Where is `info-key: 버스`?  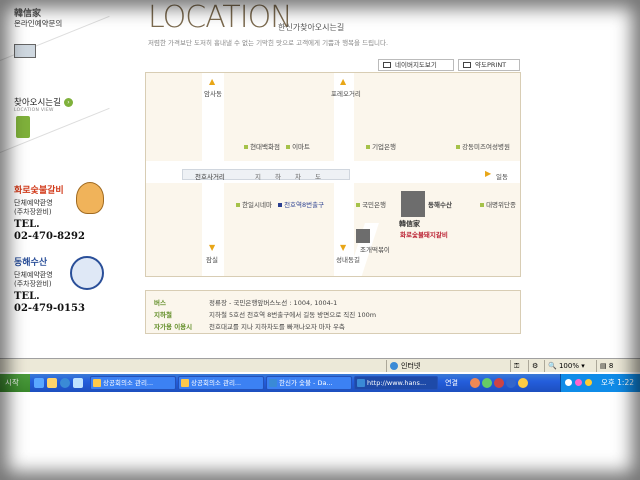
info-key: 버스 is located at coordinates (160, 303).